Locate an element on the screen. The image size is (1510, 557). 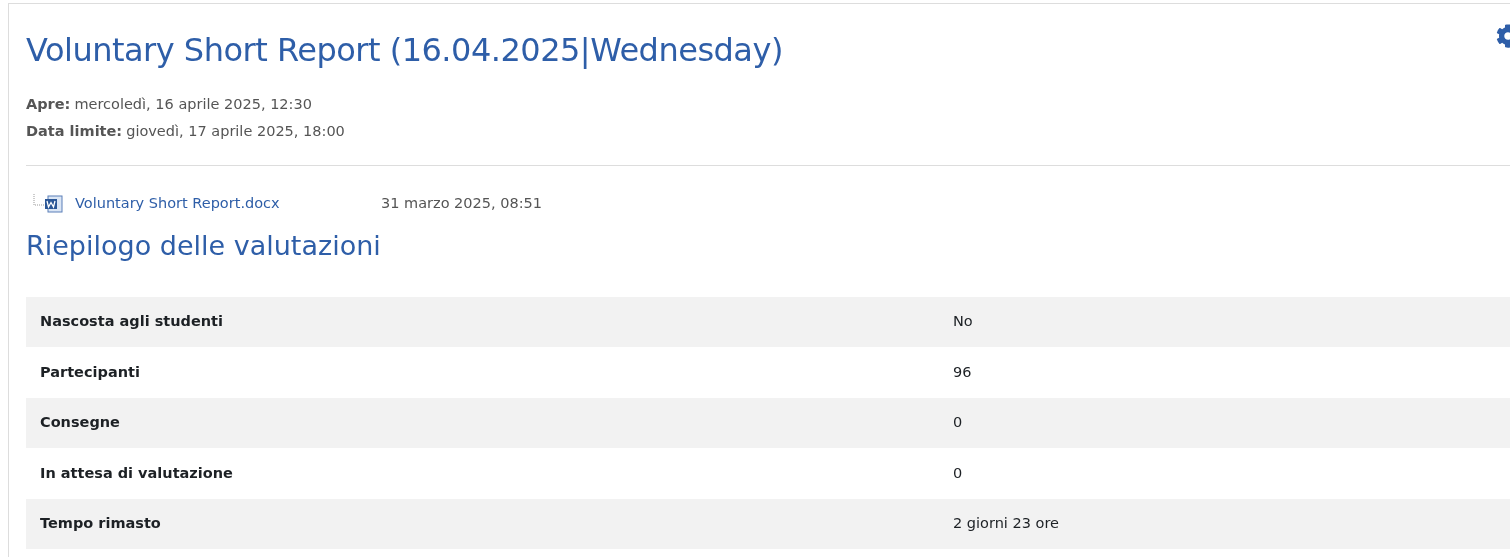
row-label: Nascosta agli studenti is located at coordinates (131, 322).